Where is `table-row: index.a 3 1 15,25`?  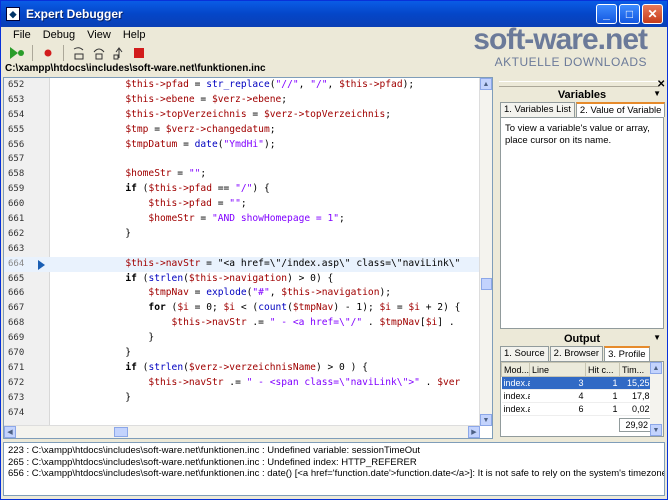 table-row: index.a 3 1 15,25 is located at coordinates (576, 383).